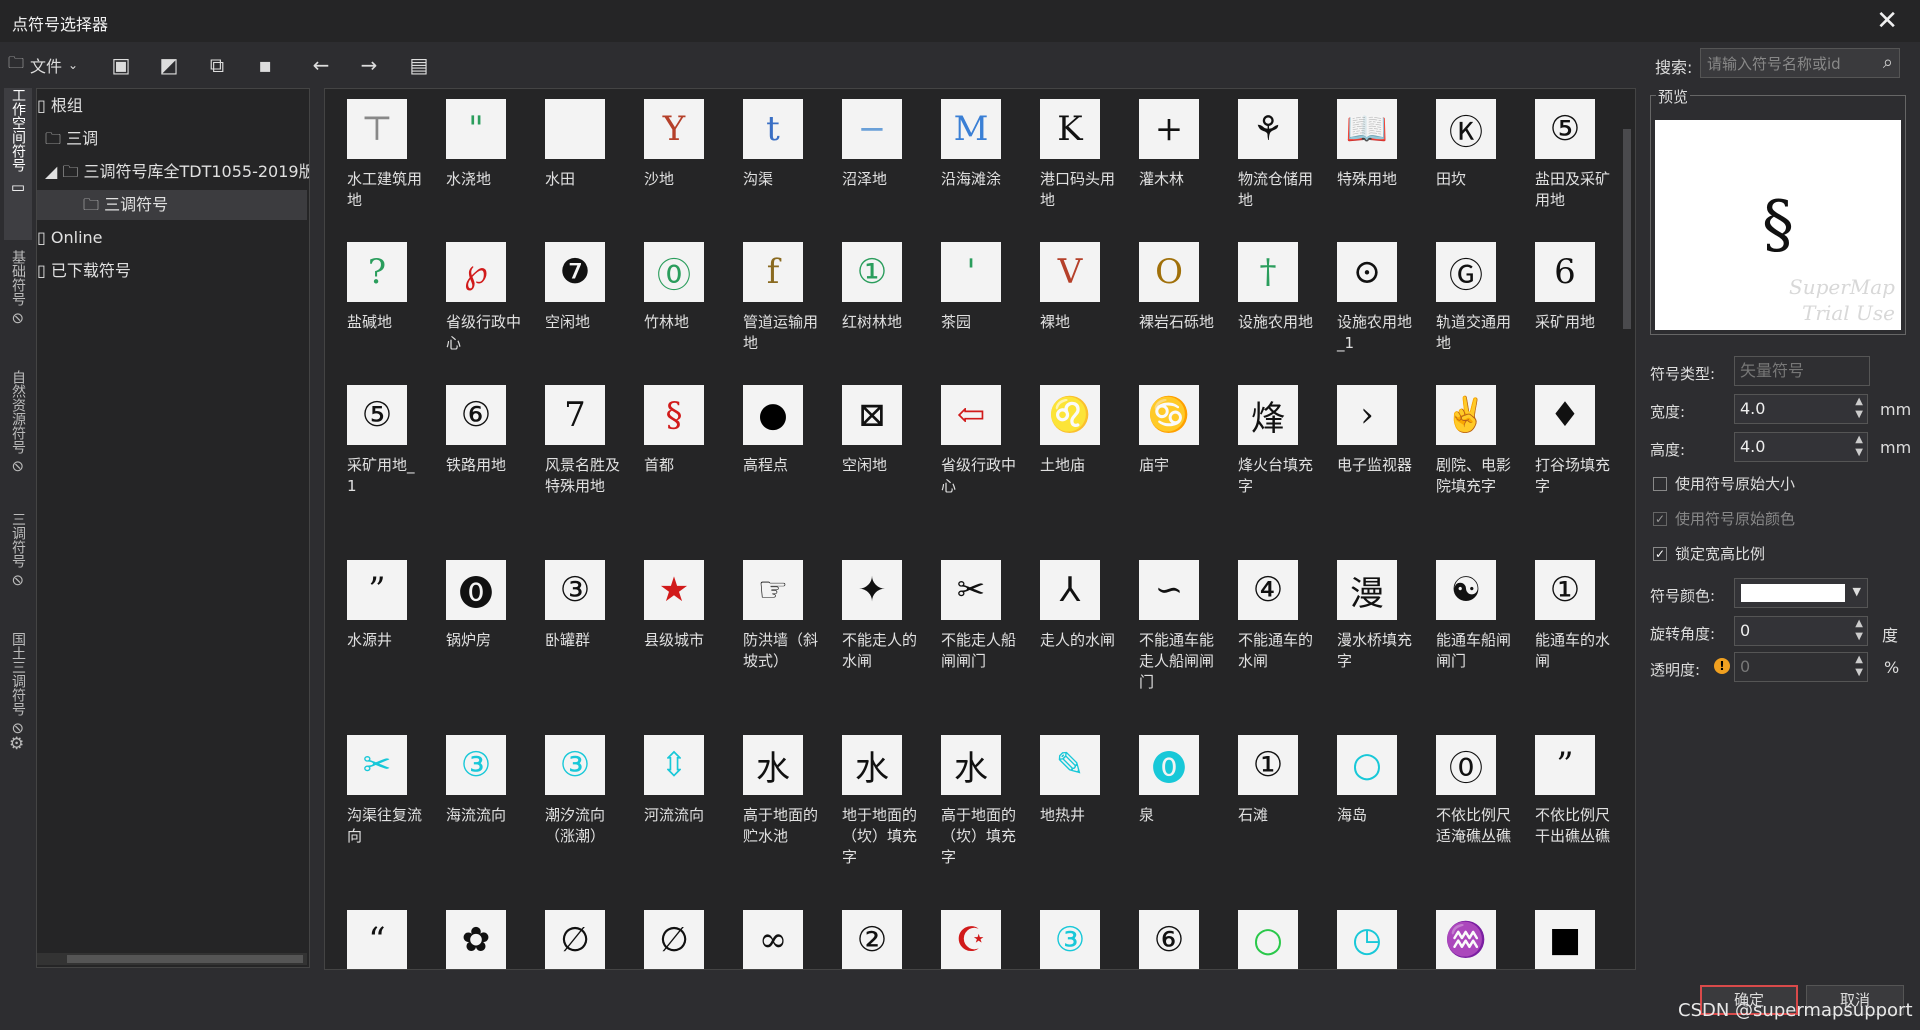 Image resolution: width=1920 pixels, height=1030 pixels. Describe the element at coordinates (1265, 635) in the screenshot. I see `symbol-item: ④ 不能通车的水闸` at that location.